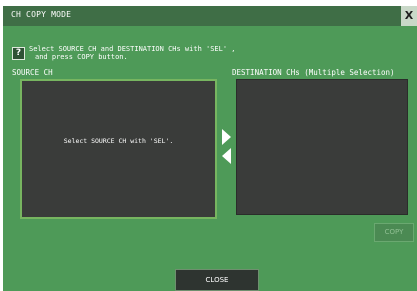  What do you see at coordinates (226, 156) in the screenshot?
I see `arrow-left-icon` at bounding box center [226, 156].